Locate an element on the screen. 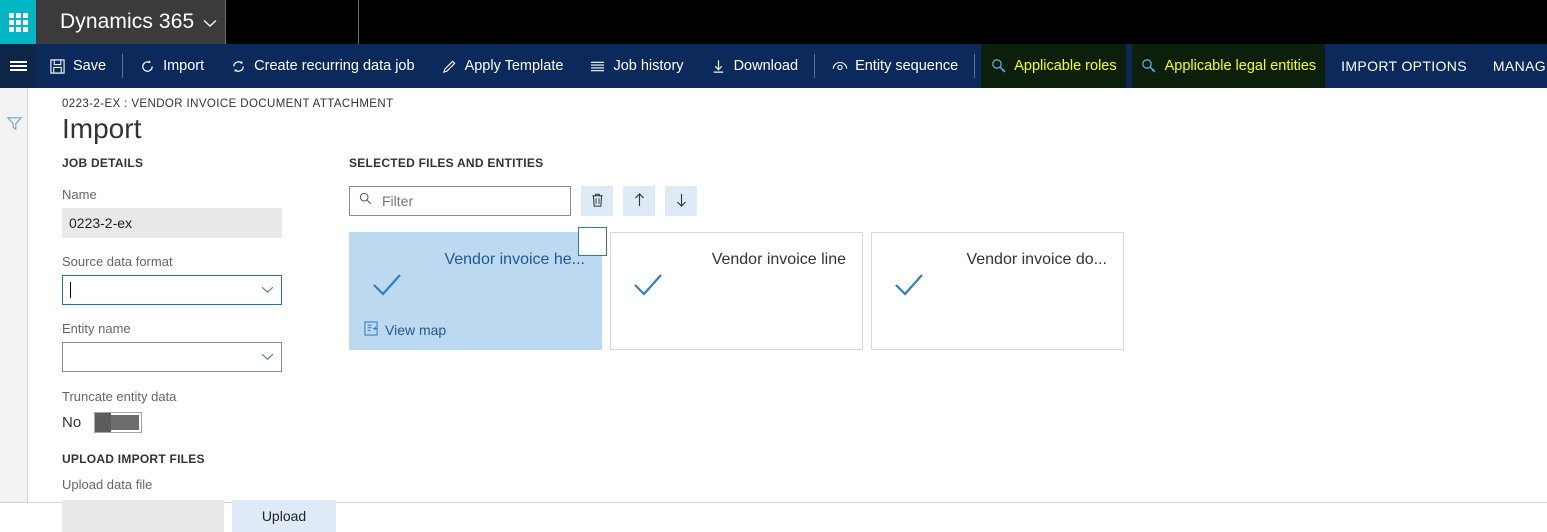  arrow-down-icon is located at coordinates (681, 201).